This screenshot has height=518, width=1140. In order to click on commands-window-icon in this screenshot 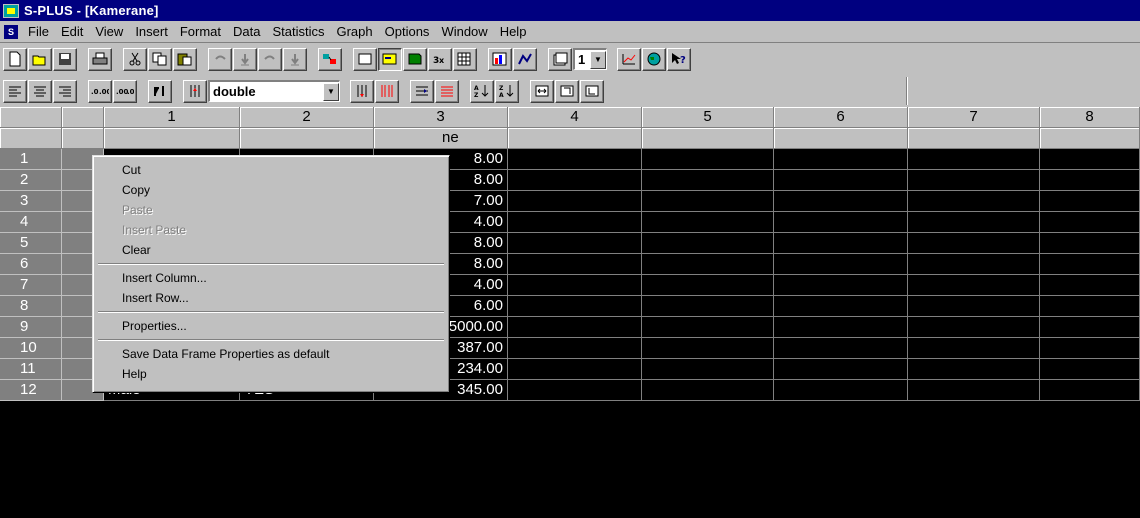, I will do `click(390, 59)`.